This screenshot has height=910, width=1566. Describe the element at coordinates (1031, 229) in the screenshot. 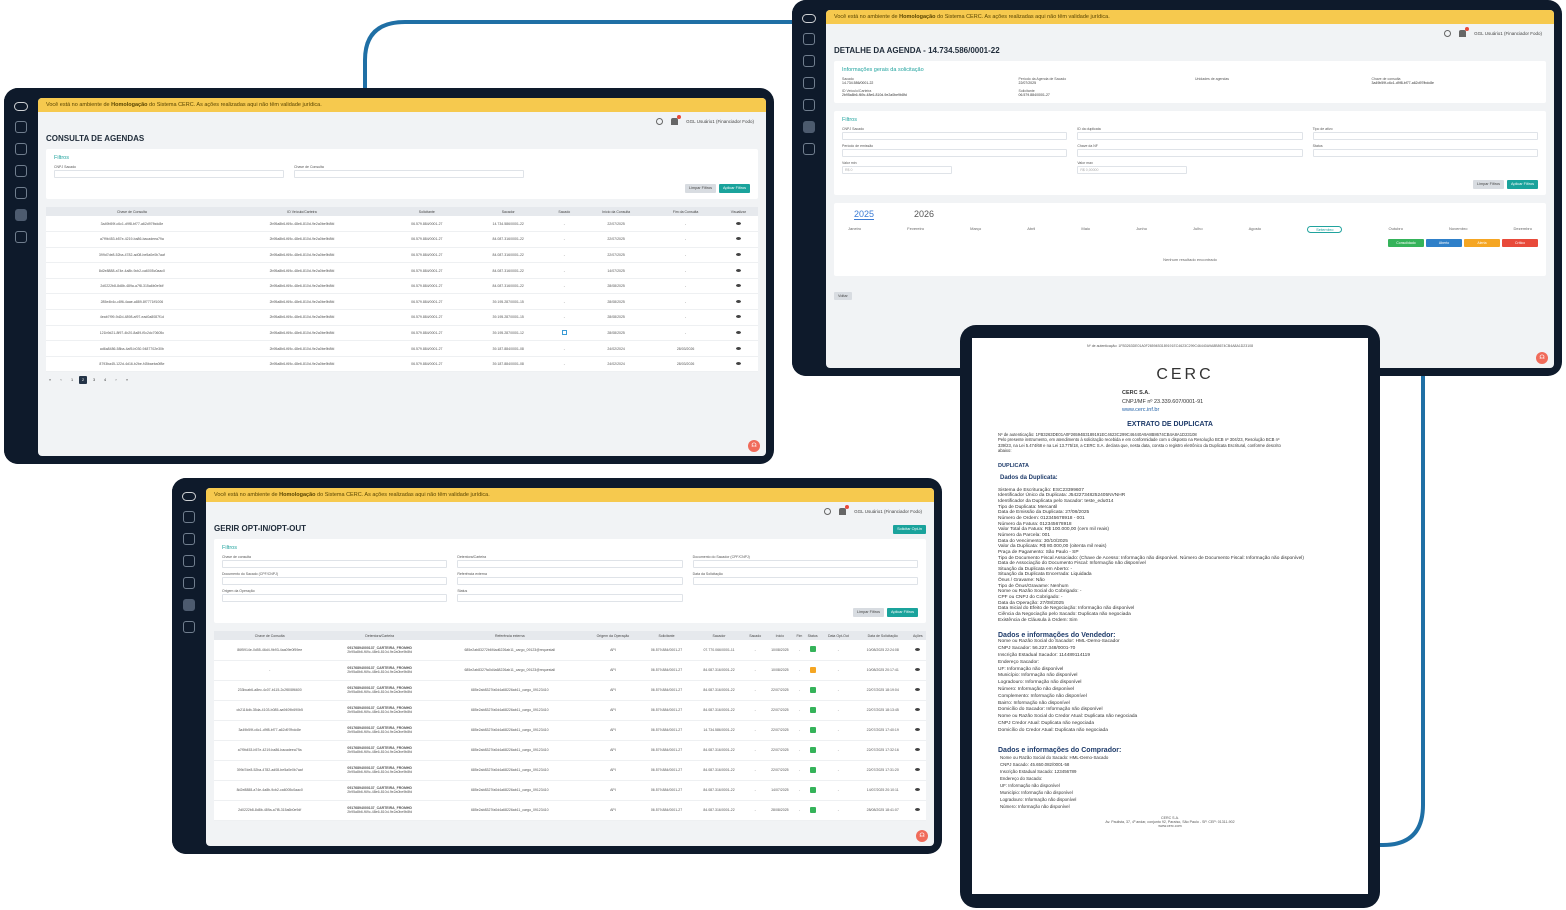

I see `month-tab: Abril` at that location.